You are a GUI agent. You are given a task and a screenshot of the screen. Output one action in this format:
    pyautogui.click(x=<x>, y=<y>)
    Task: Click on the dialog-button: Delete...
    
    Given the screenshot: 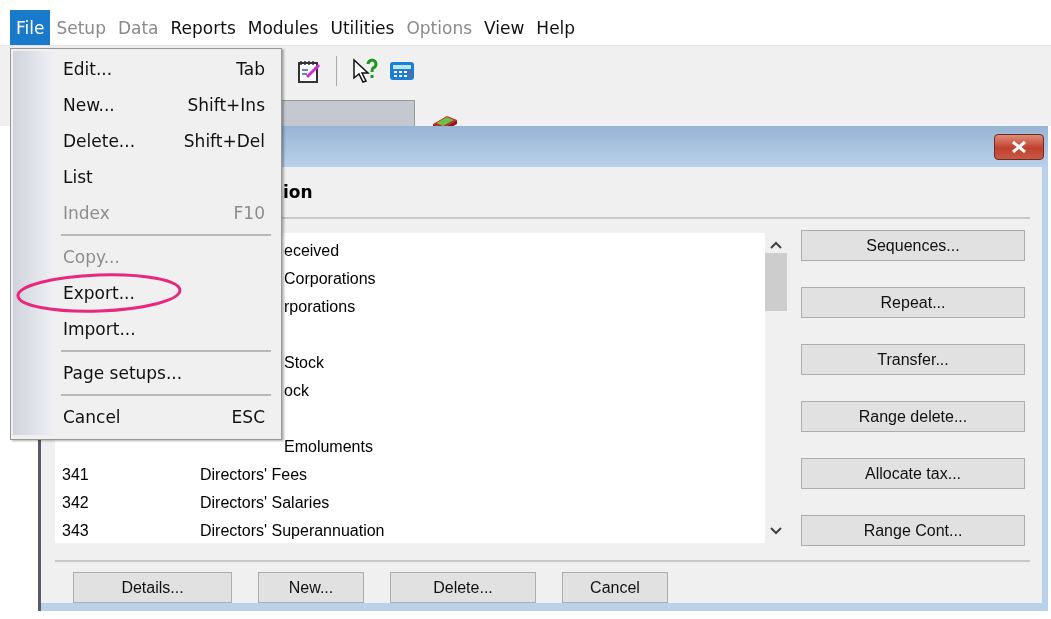 What is the action you would take?
    pyautogui.click(x=463, y=587)
    